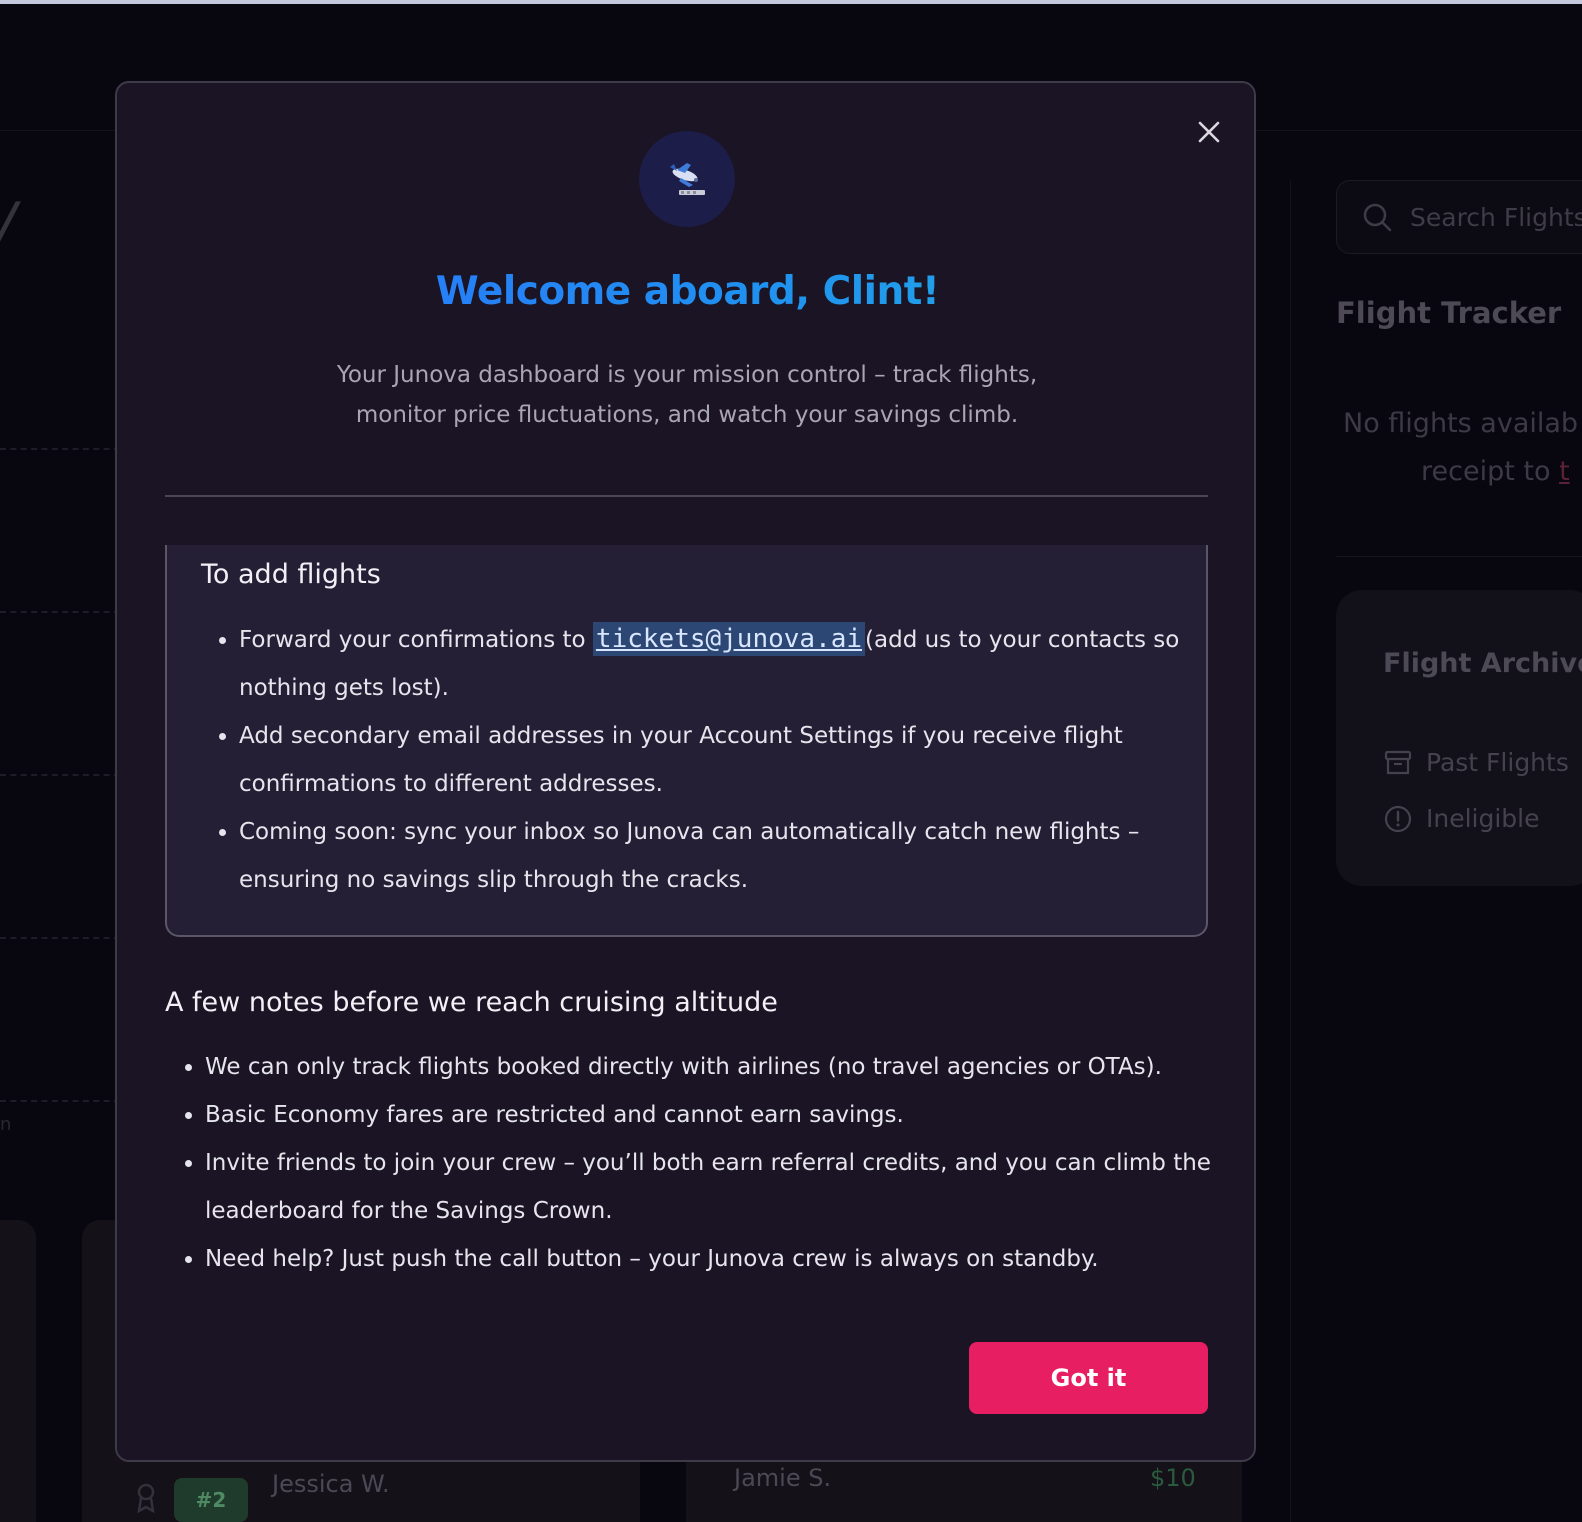 Image resolution: width=1582 pixels, height=1522 pixels. Describe the element at coordinates (1482, 663) in the screenshot. I see `flight-archive-title: Flight Archive` at that location.